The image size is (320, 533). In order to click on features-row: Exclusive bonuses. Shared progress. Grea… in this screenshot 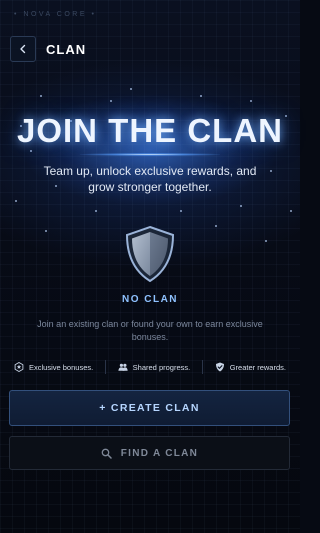, I will do `click(150, 367)`.